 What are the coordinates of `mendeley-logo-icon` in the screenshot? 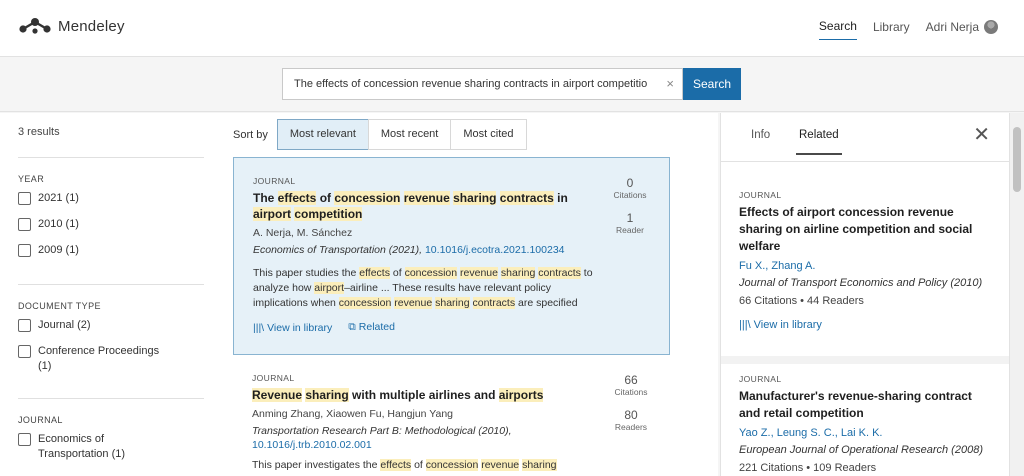 It's located at (35, 26).